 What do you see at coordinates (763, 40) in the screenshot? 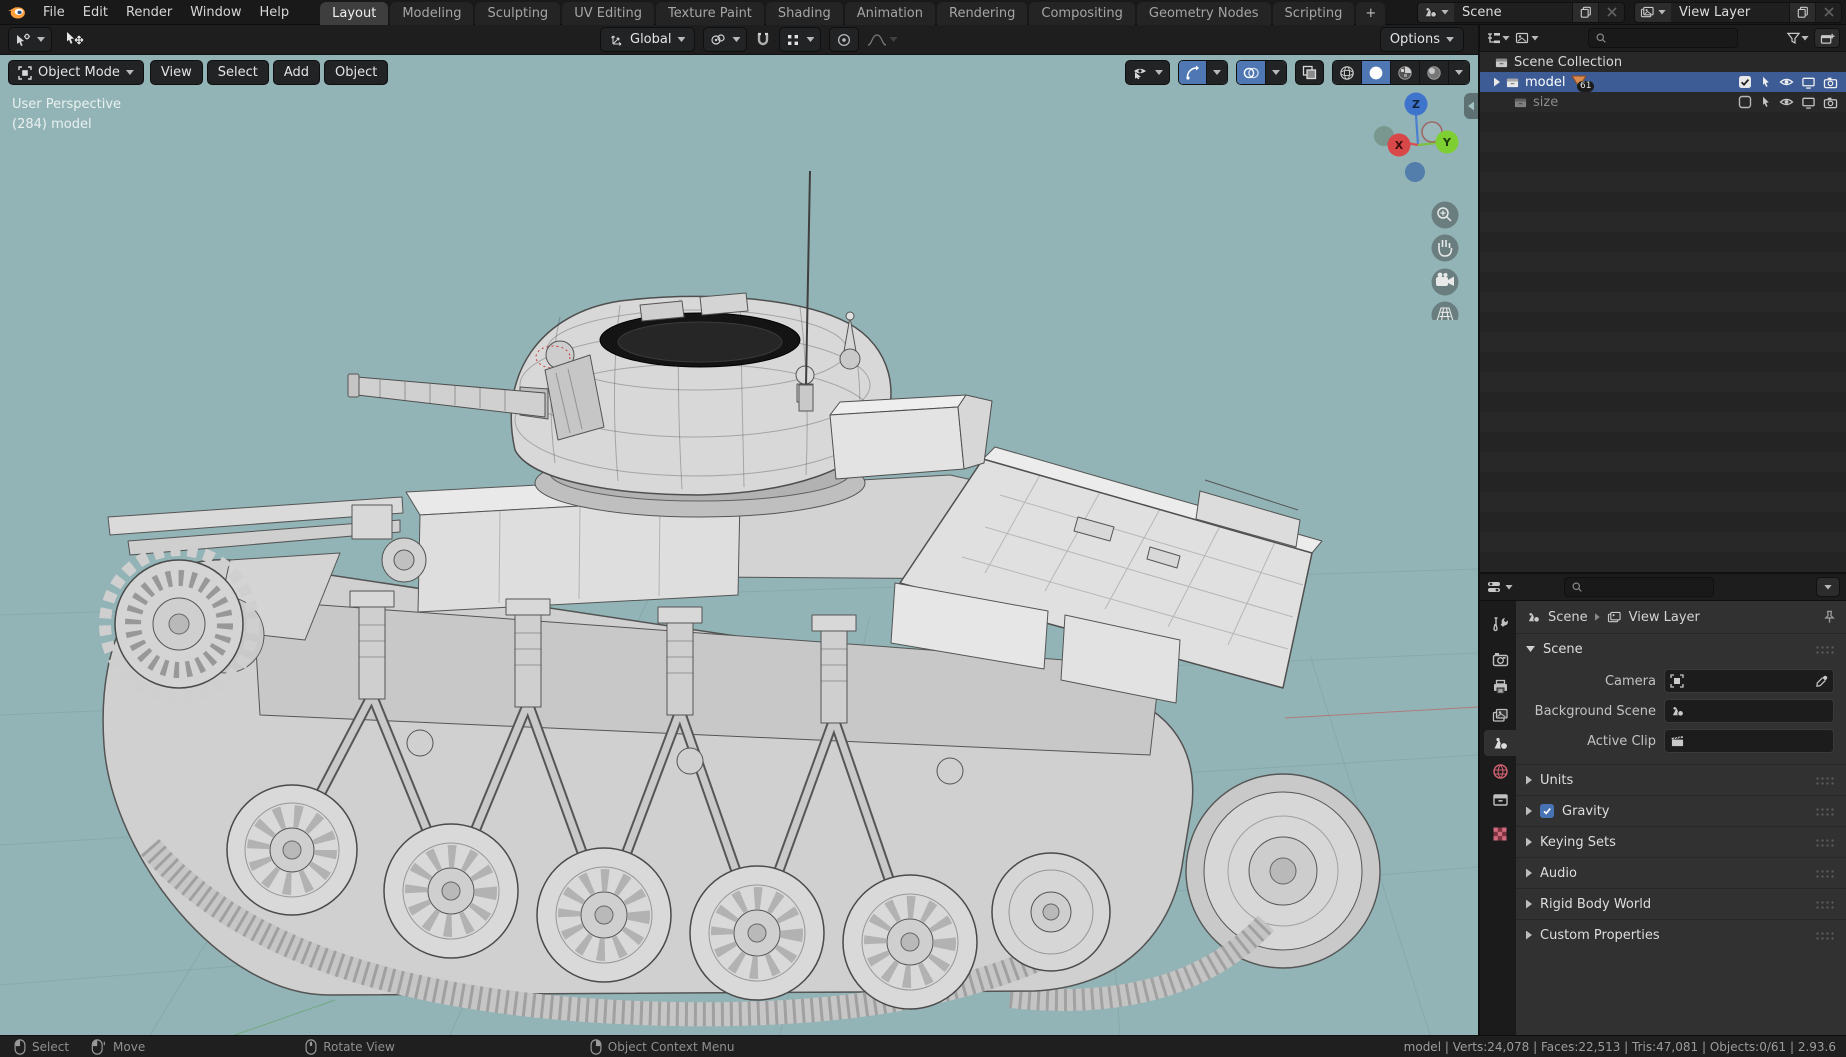
I see `snap-toggle-icon` at bounding box center [763, 40].